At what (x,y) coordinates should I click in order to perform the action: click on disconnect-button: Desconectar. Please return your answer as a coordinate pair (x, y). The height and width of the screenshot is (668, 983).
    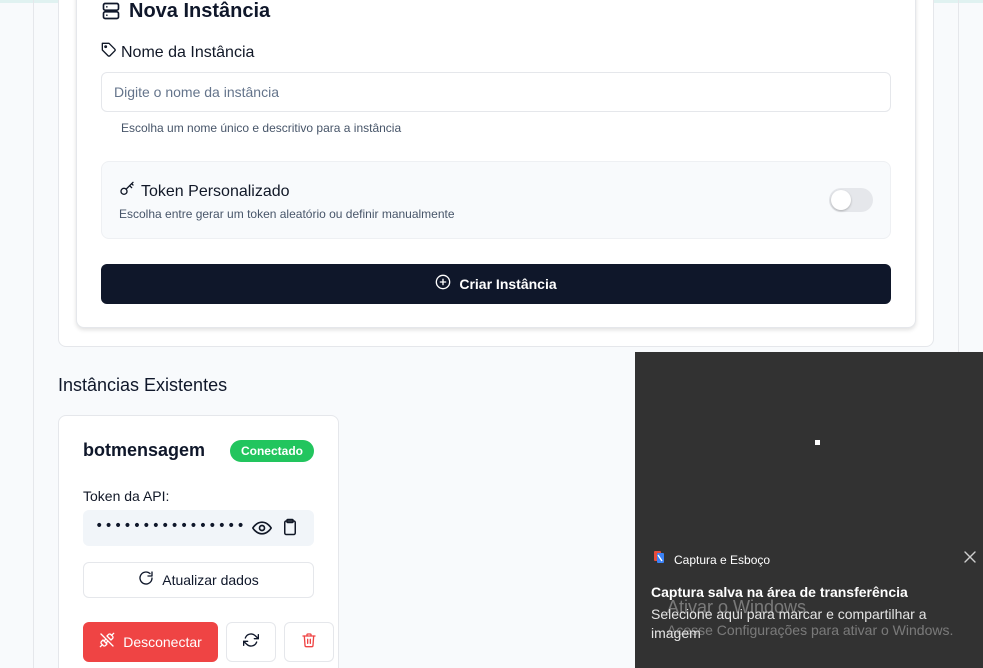
    Looking at the image, I should click on (150, 642).